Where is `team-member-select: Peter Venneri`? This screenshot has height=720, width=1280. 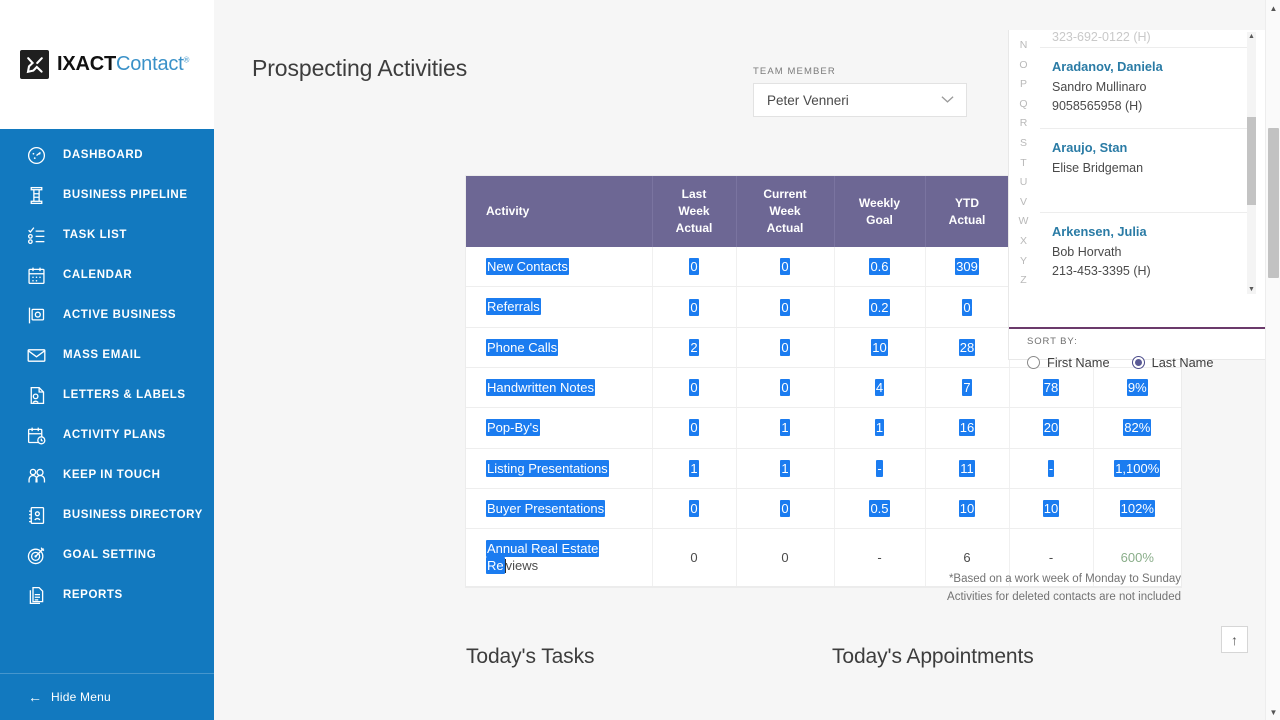
team-member-select: Peter Venneri is located at coordinates (860, 100).